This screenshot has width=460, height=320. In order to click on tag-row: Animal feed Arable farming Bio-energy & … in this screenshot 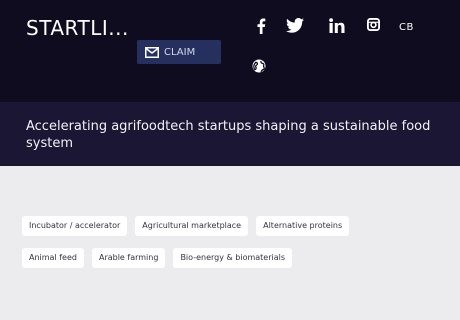, I will do `click(232, 258)`.